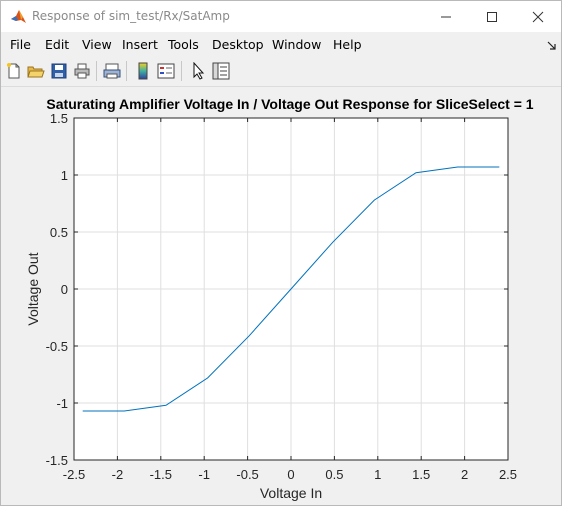 The width and height of the screenshot is (562, 506). I want to click on close-icon, so click(538, 17).